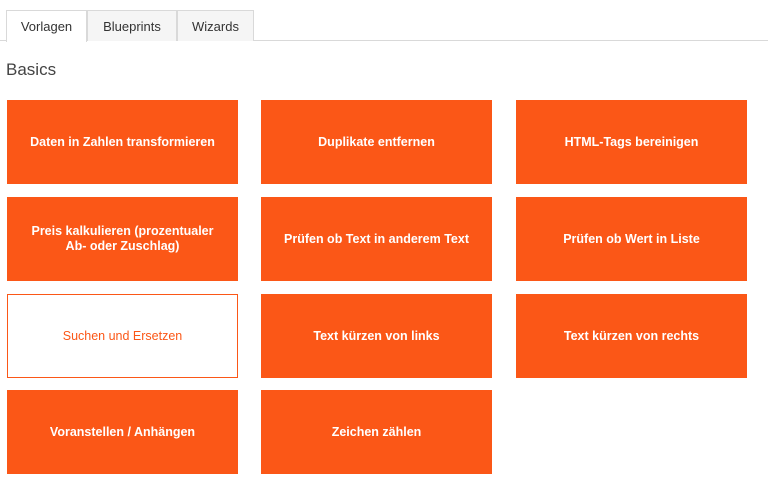 The width and height of the screenshot is (768, 485). Describe the element at coordinates (384, 26) in the screenshot. I see `tab-bar: Vorlagen Blueprints Wizards` at that location.